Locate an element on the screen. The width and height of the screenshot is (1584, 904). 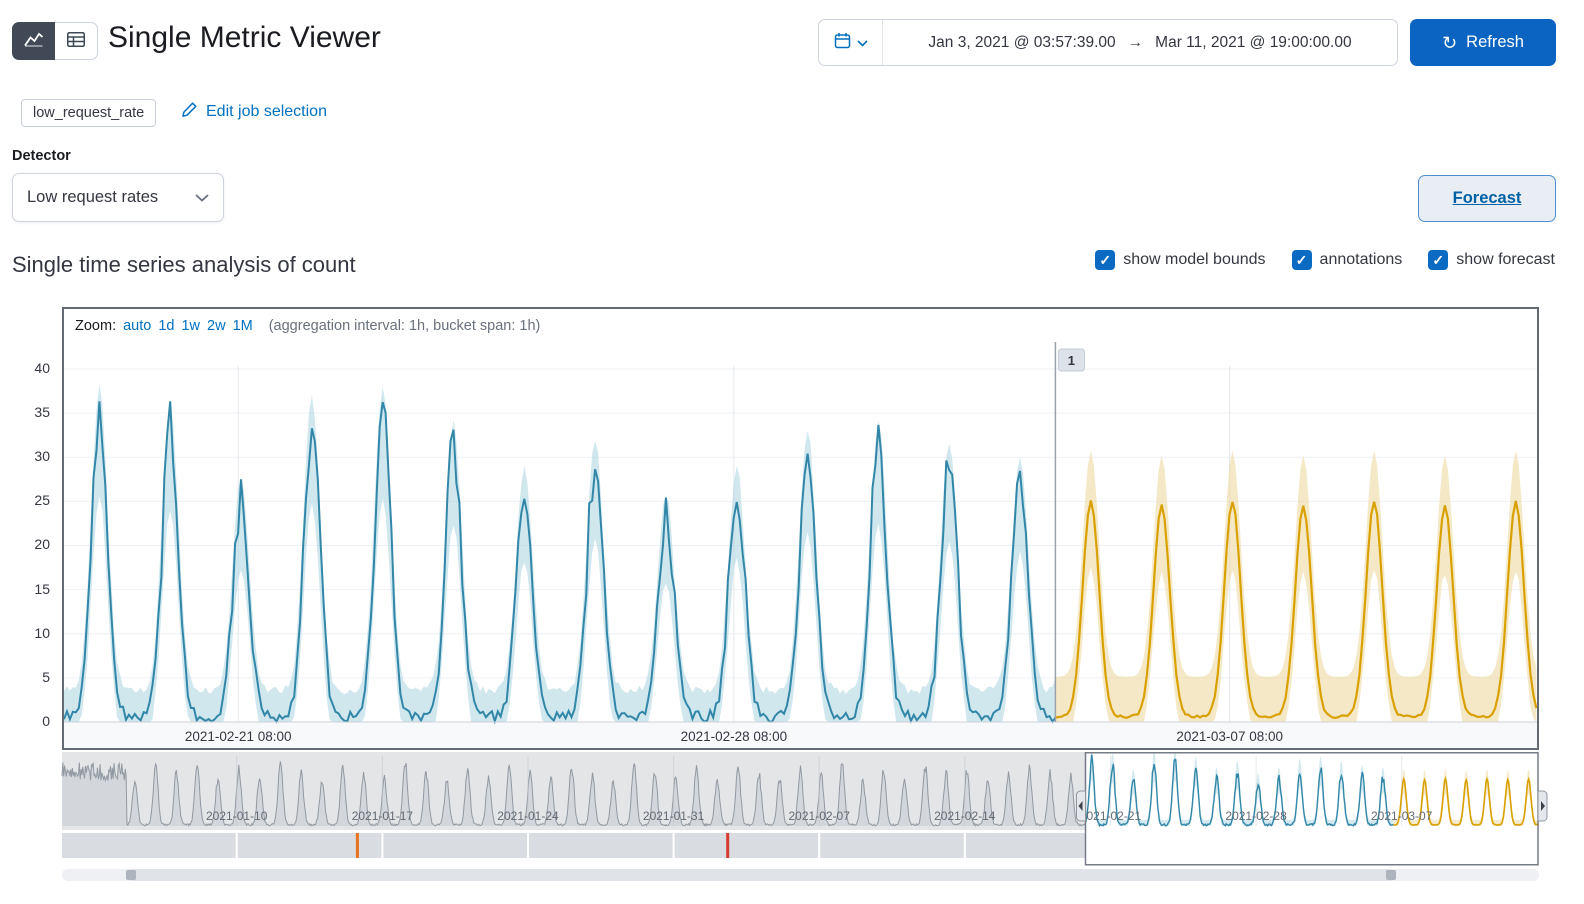
y-tick-label: 5 is located at coordinates (46, 676).